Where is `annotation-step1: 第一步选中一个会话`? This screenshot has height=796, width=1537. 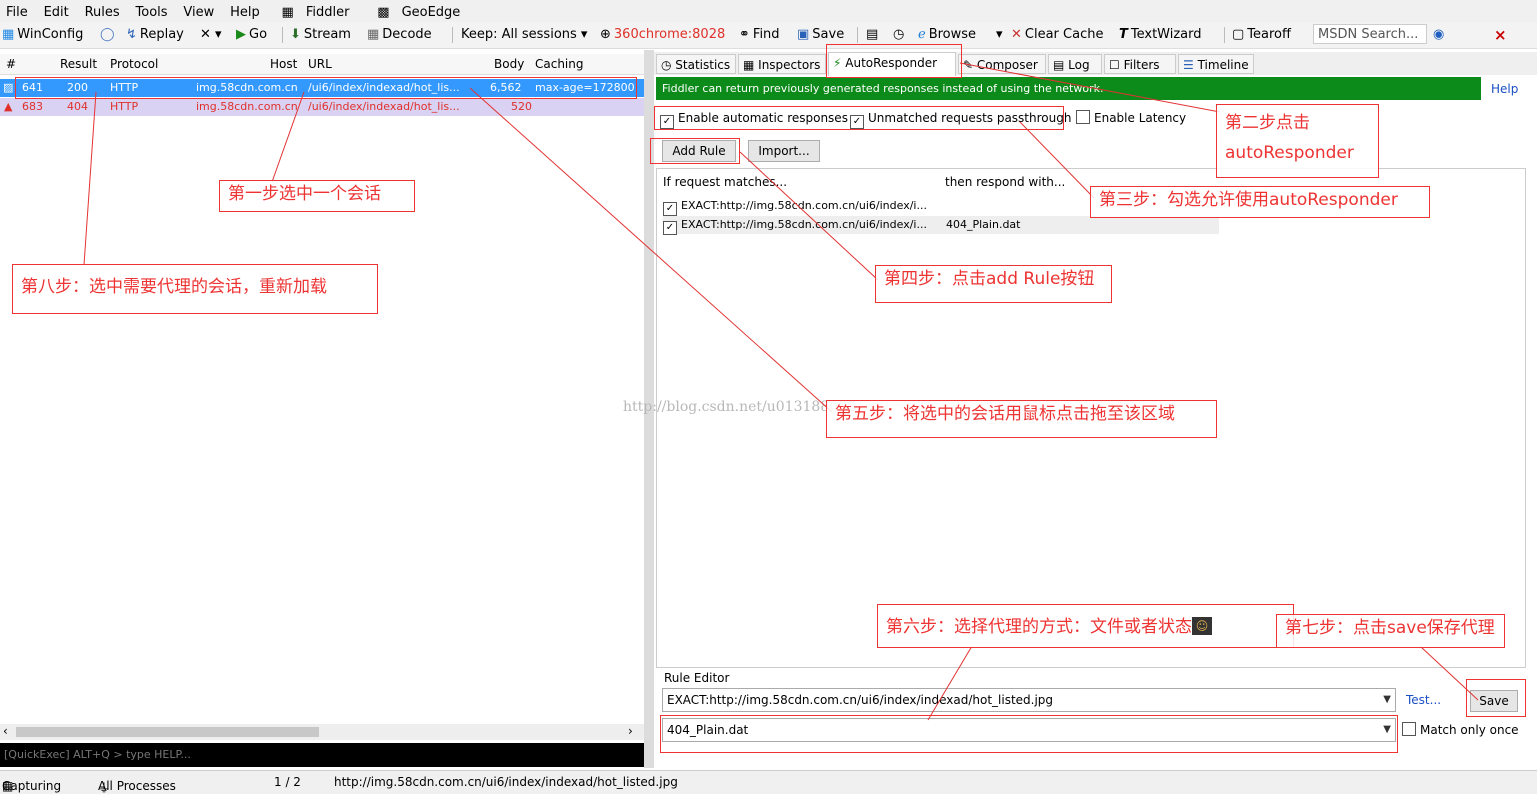
annotation-step1: 第一步选中一个会话 is located at coordinates (317, 196).